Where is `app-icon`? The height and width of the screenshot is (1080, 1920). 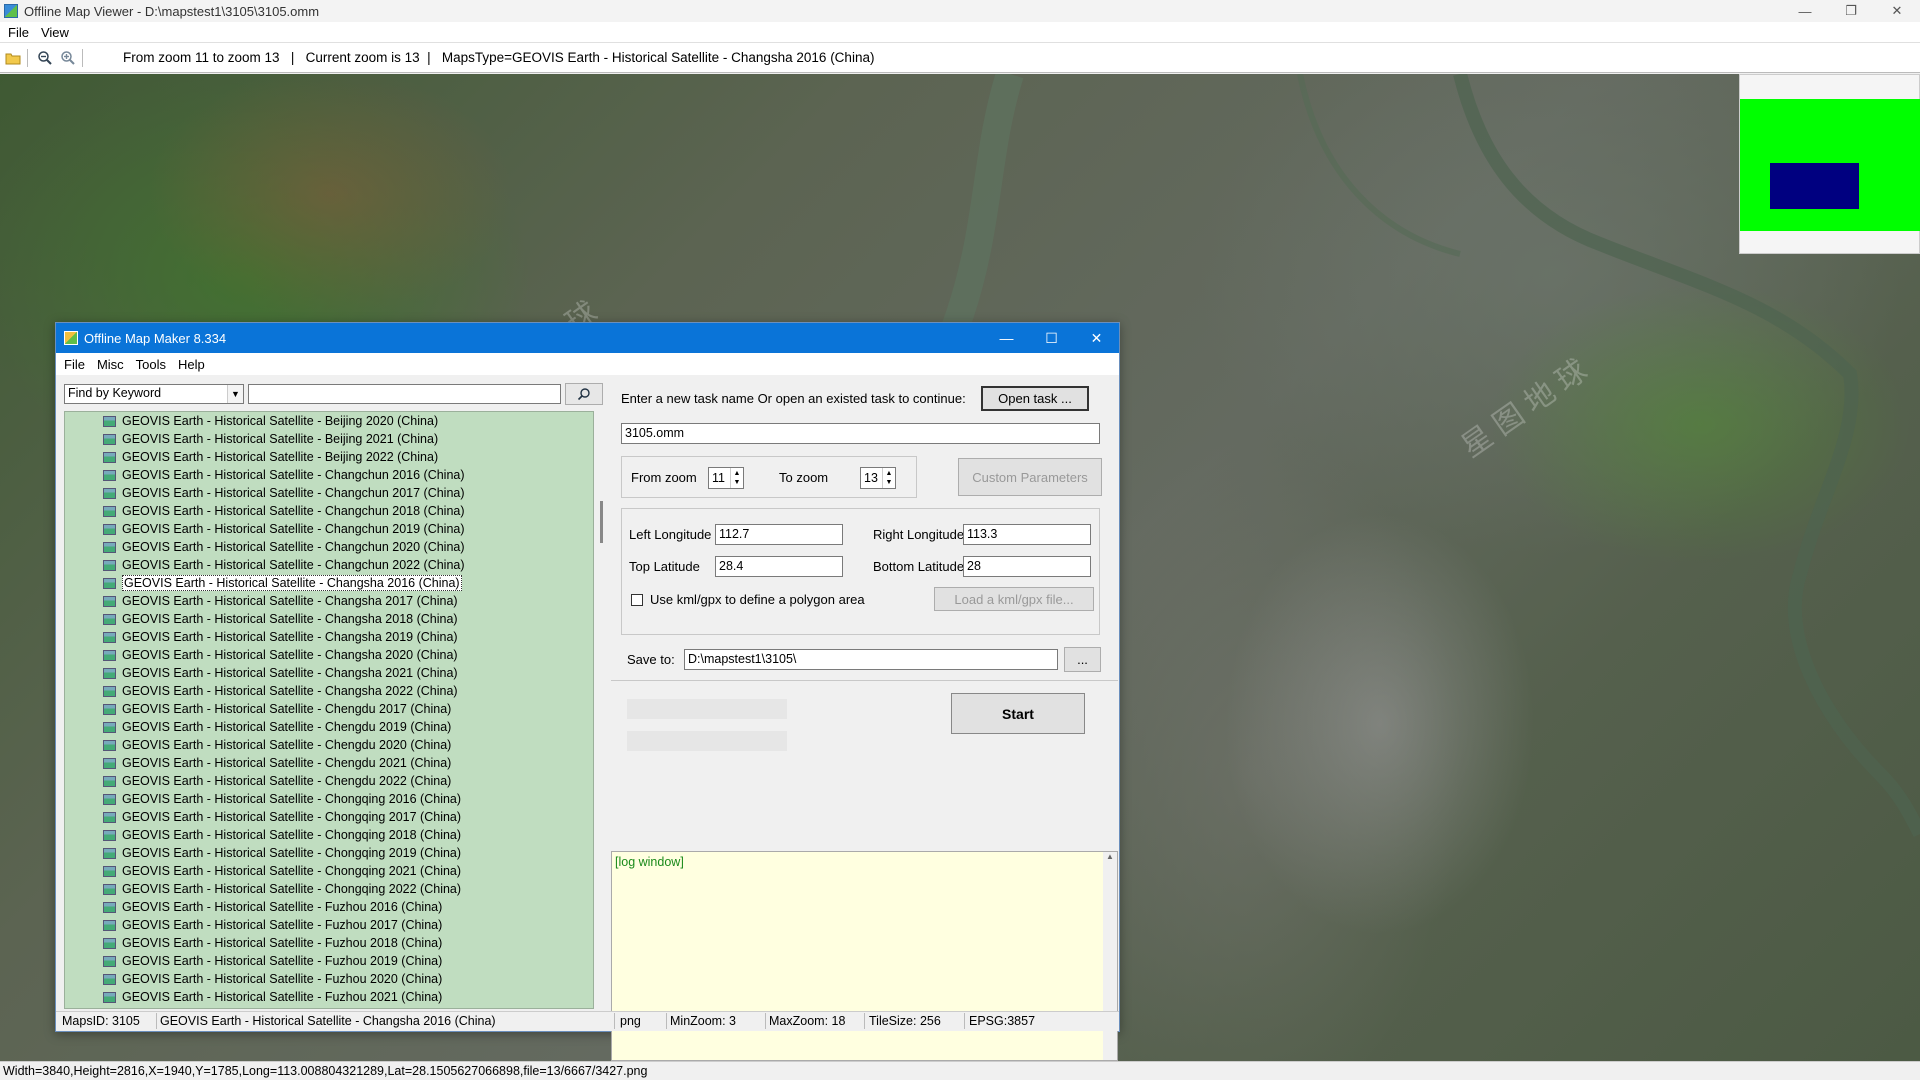
app-icon is located at coordinates (11, 11).